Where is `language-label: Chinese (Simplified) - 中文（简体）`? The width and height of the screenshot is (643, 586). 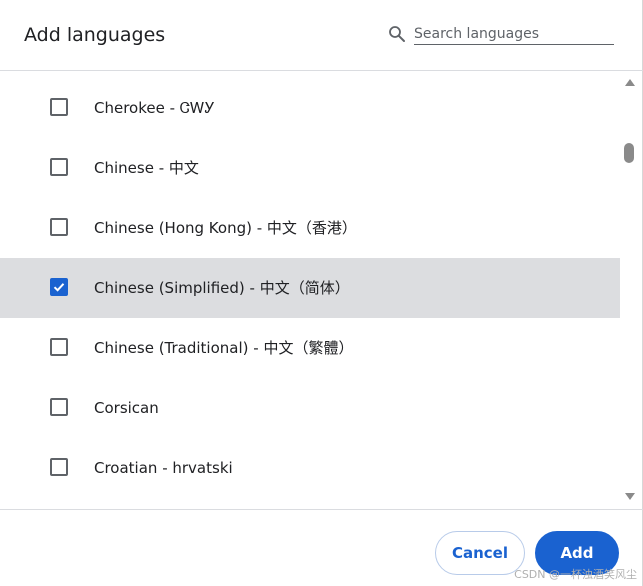 language-label: Chinese (Simplified) - 中文（简体） is located at coordinates (222, 288).